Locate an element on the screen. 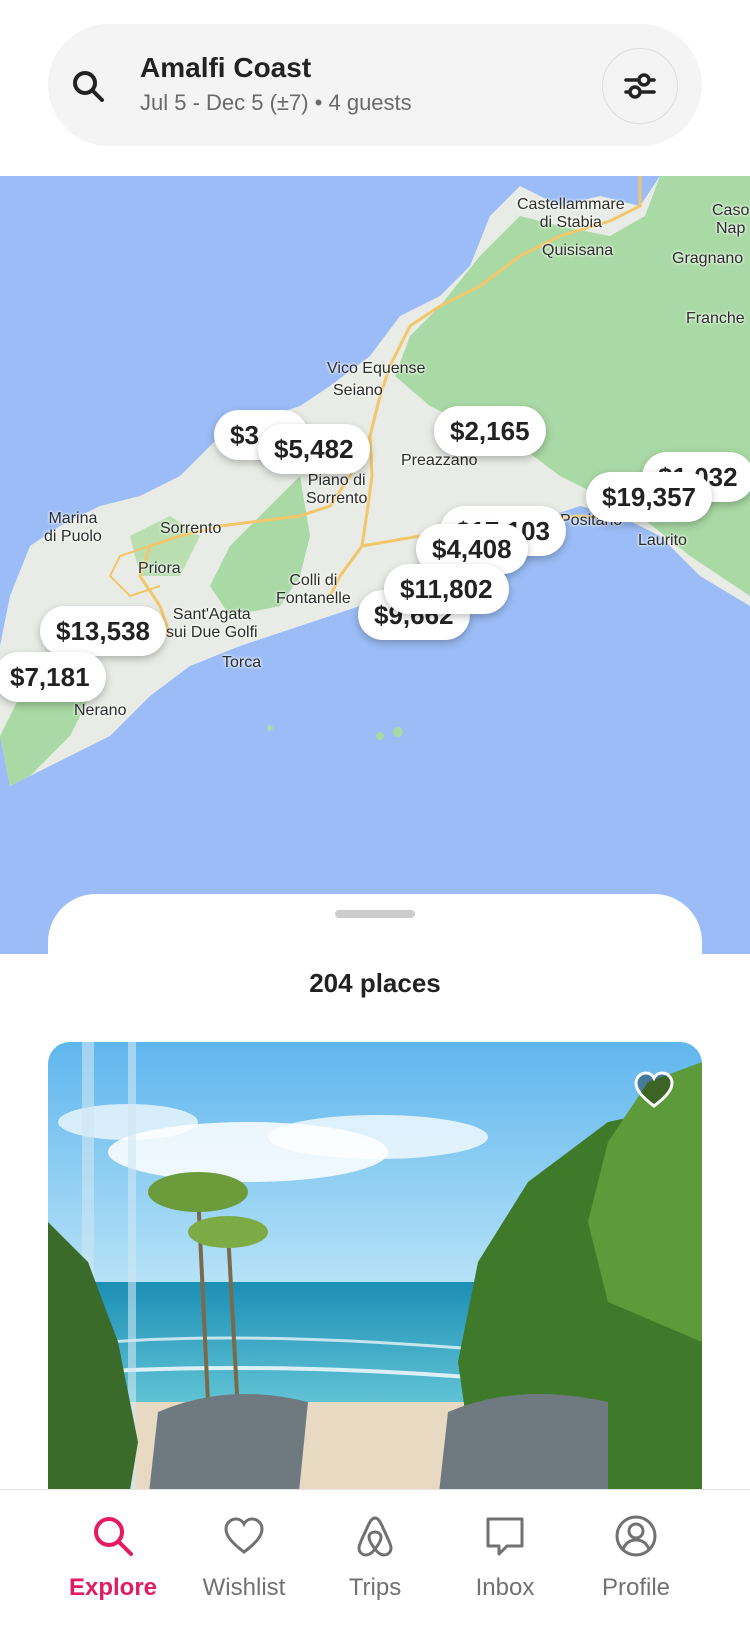 The height and width of the screenshot is (1625, 750). map-label: Quisisana is located at coordinates (578, 250).